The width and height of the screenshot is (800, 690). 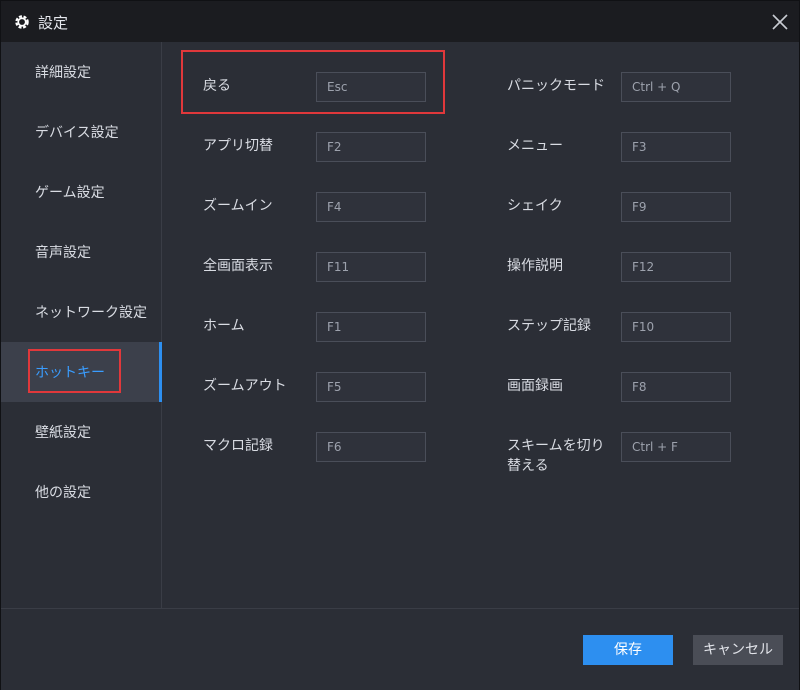 What do you see at coordinates (400, 21) in the screenshot?
I see `title-bar: 設定` at bounding box center [400, 21].